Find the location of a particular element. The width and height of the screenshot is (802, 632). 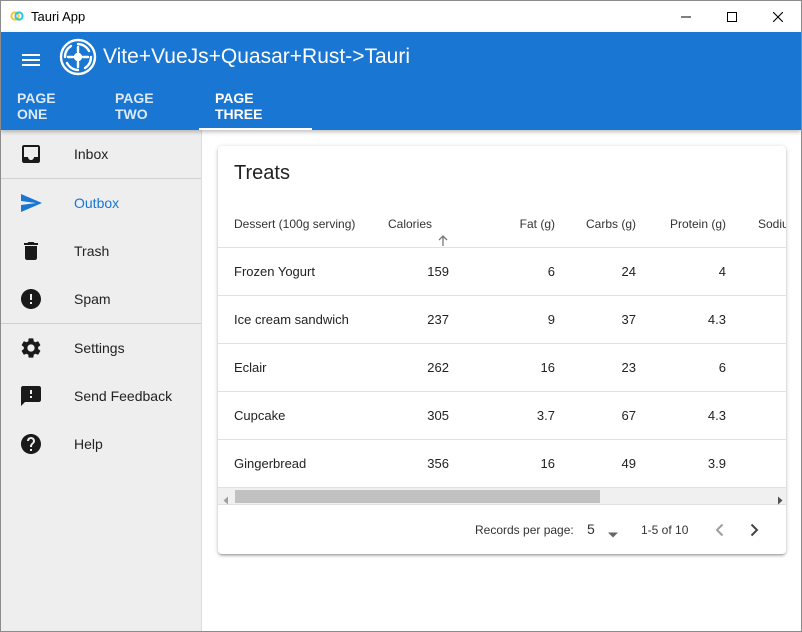

scrollbar-thumb is located at coordinates (417, 496).